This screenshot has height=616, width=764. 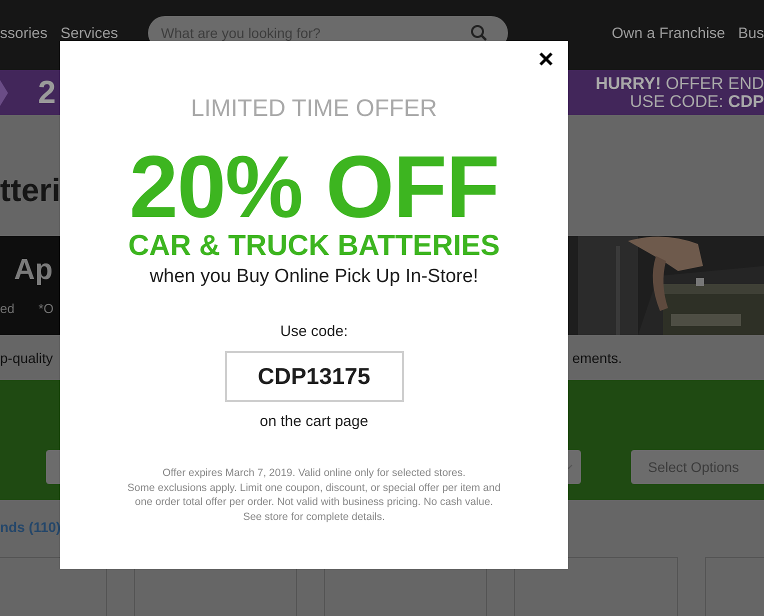 What do you see at coordinates (30, 190) in the screenshot?
I see `page-title: tteri` at bounding box center [30, 190].